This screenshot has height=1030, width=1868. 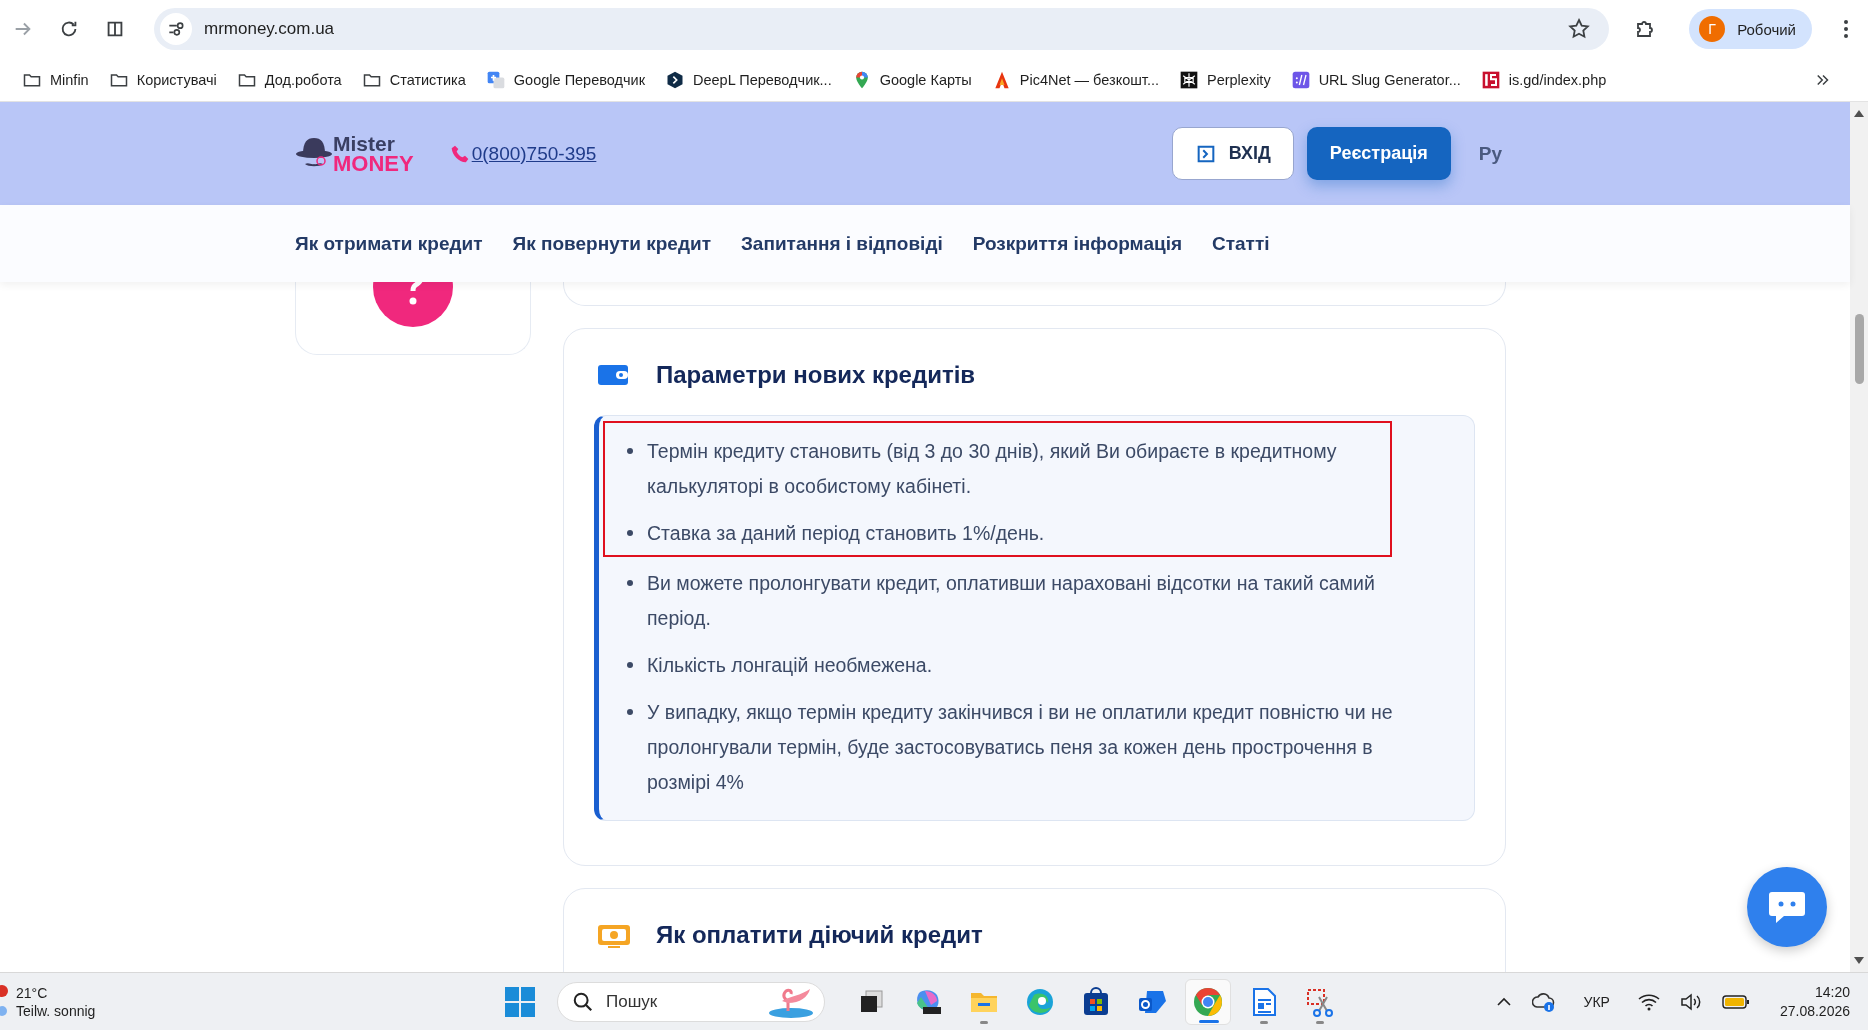 What do you see at coordinates (1241, 243) in the screenshot?
I see `nav-link: Статті` at bounding box center [1241, 243].